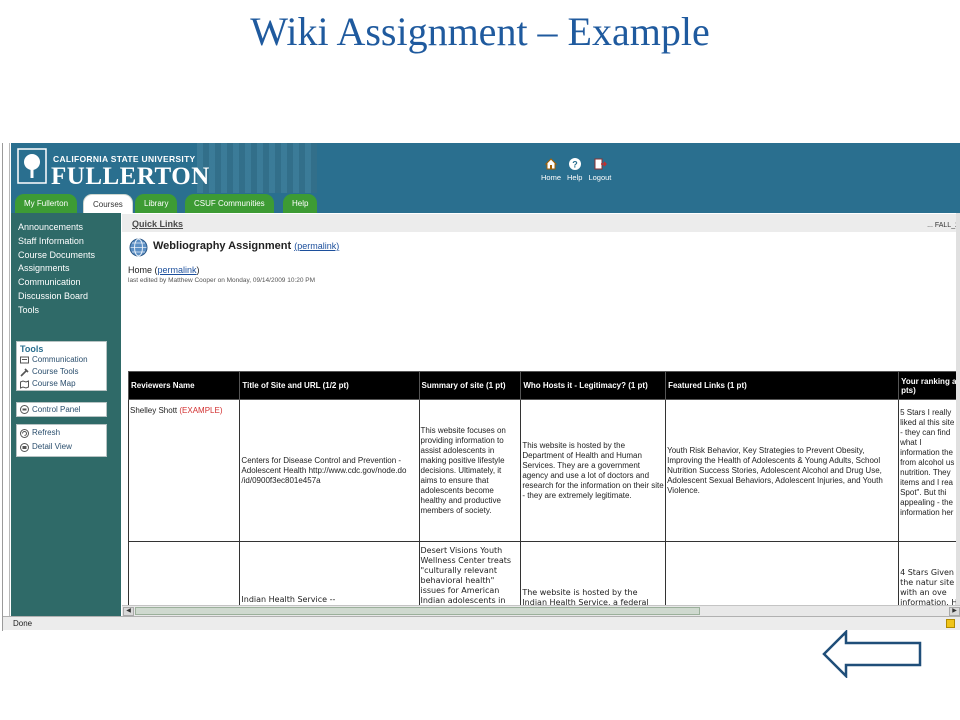  I want to click on nav-assignments: Assignments, so click(69, 269).